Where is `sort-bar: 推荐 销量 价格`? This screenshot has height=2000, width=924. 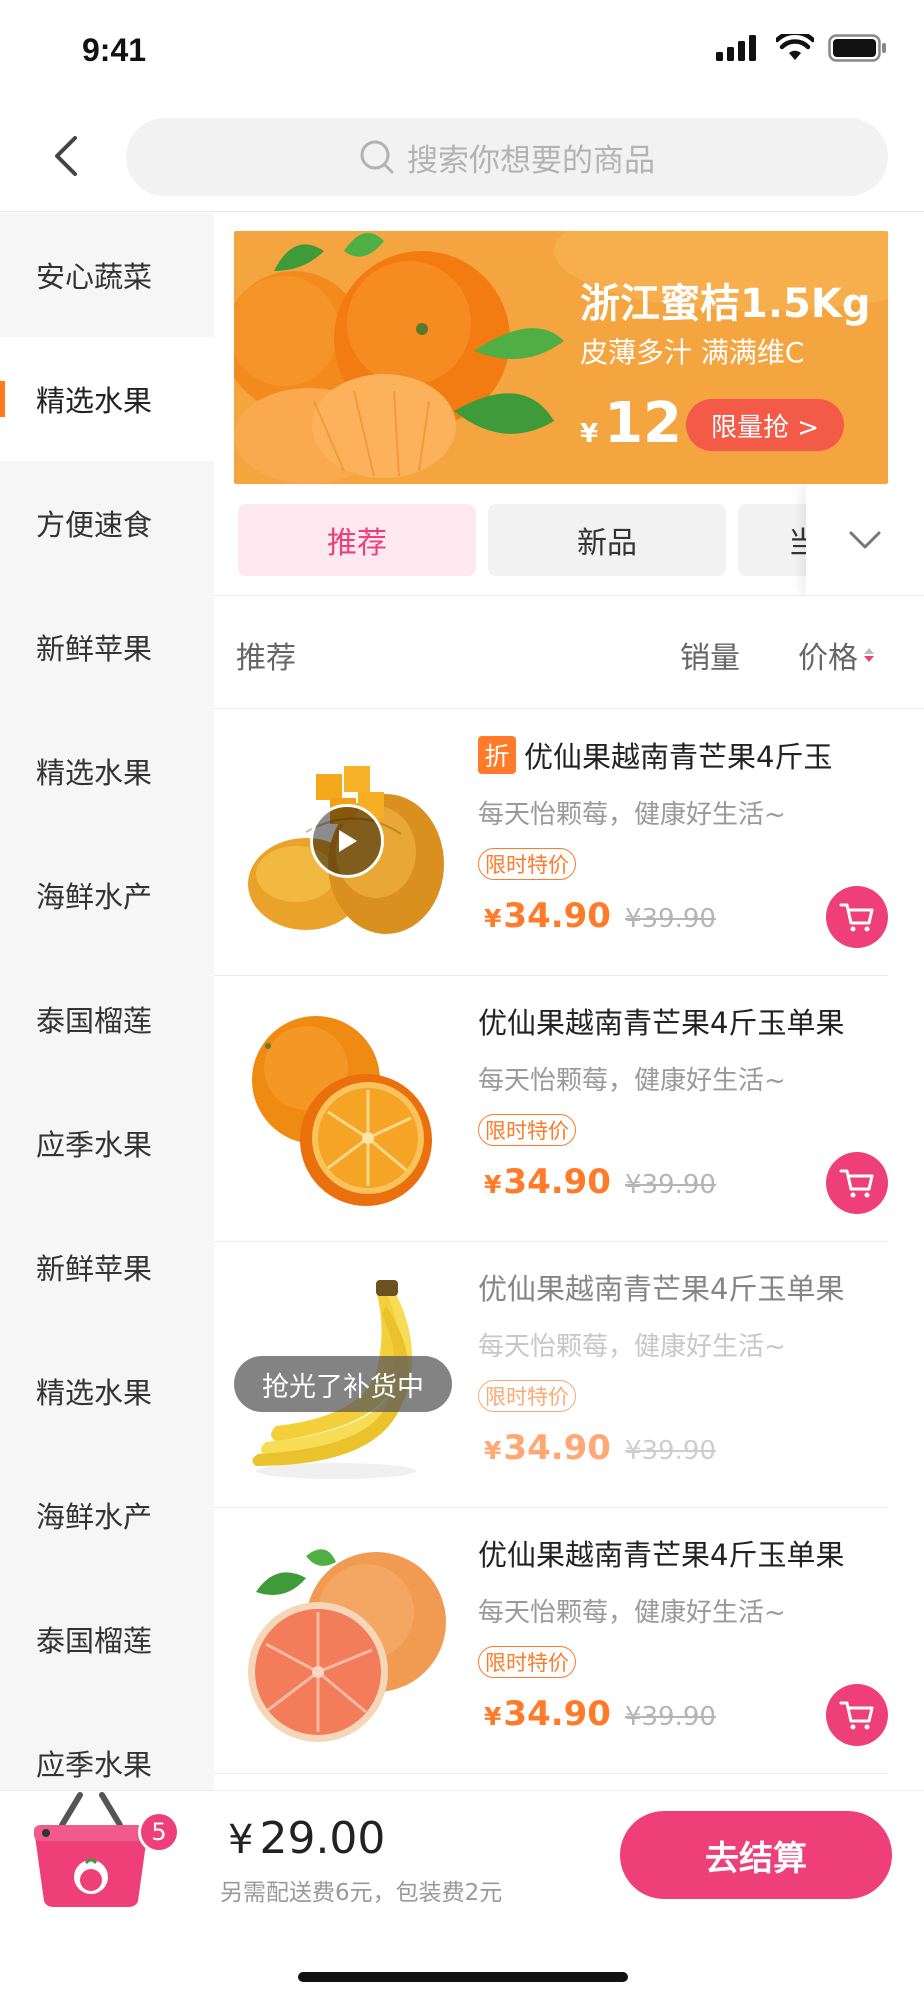
sort-bar: 推荐 销量 价格 is located at coordinates (569, 653).